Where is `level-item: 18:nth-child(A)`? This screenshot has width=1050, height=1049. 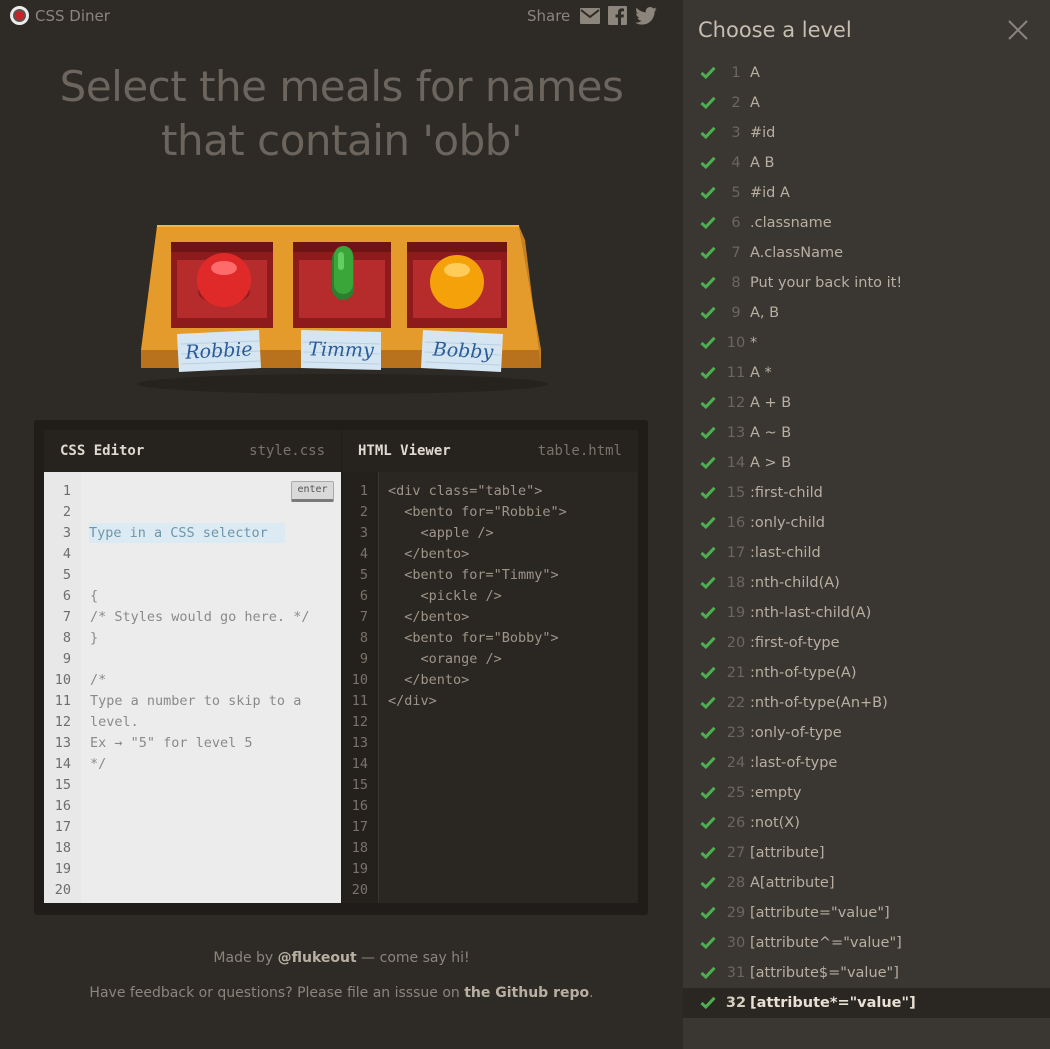 level-item: 18:nth-child(A) is located at coordinates (866, 583).